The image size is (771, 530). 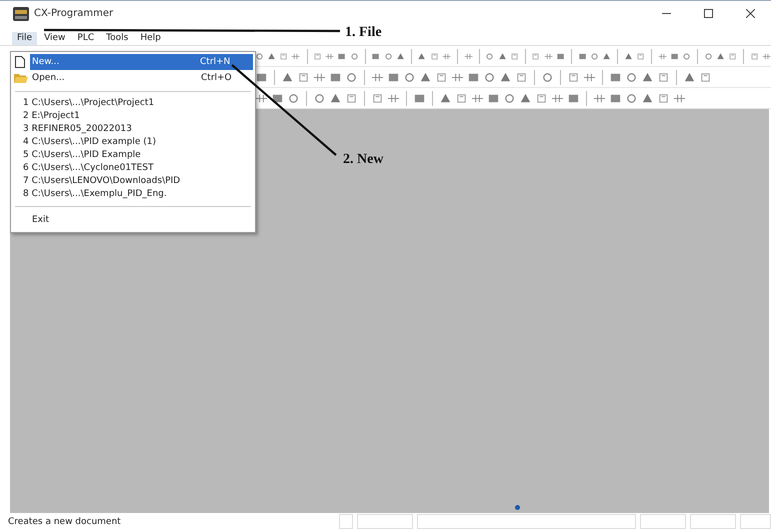 What do you see at coordinates (25, 38) in the screenshot?
I see `menu-item: File` at bounding box center [25, 38].